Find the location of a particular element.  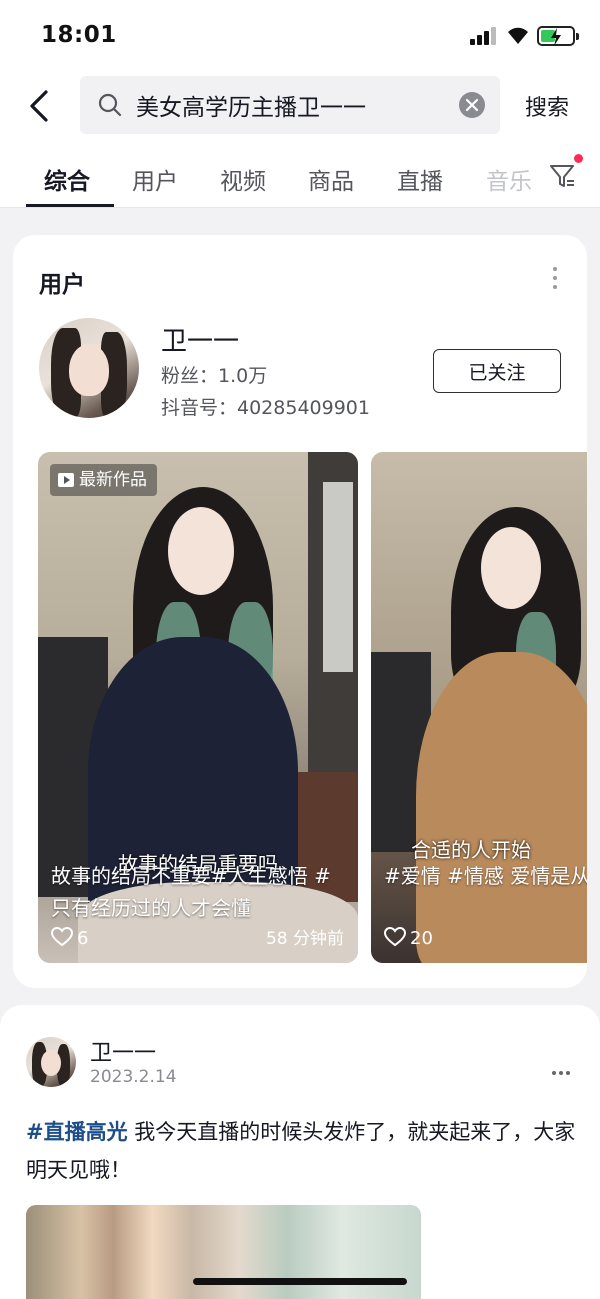

like-count: 20 is located at coordinates (408, 937).